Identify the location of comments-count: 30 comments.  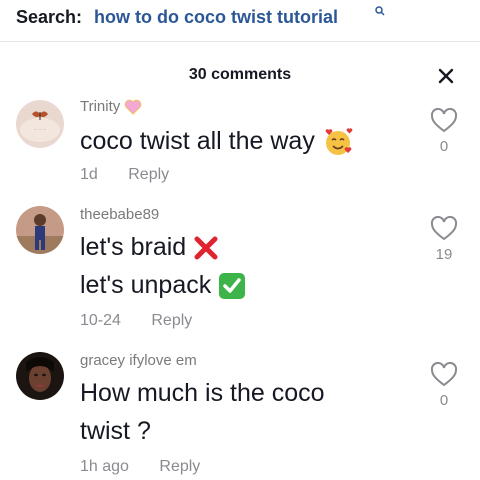
(240, 74).